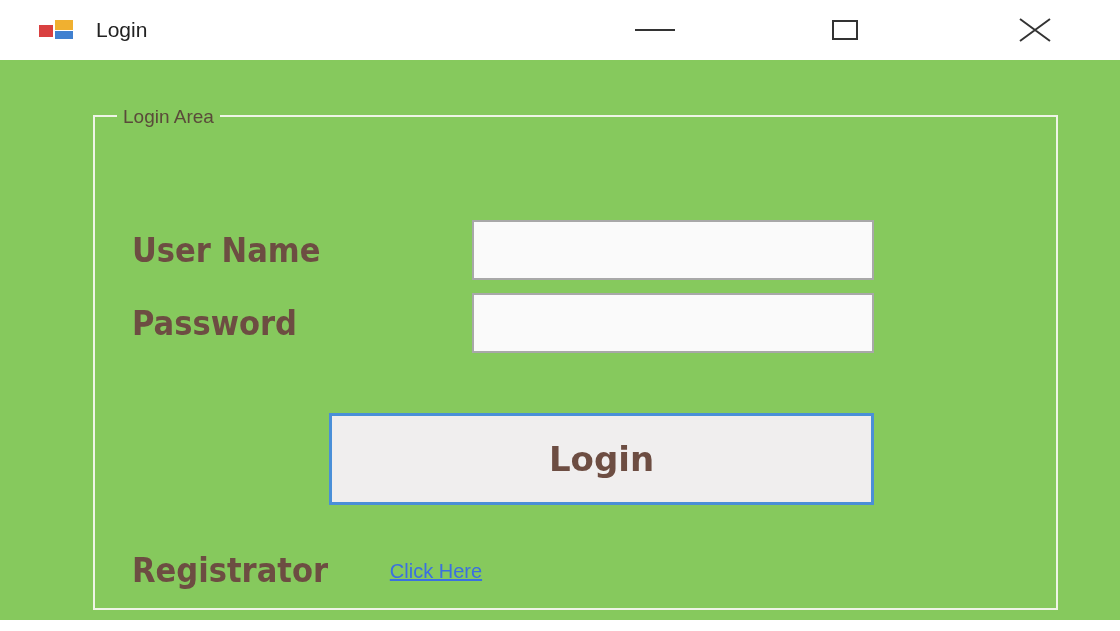 The width and height of the screenshot is (1120, 631). What do you see at coordinates (230, 570) in the screenshot?
I see `register-label: Registrator` at bounding box center [230, 570].